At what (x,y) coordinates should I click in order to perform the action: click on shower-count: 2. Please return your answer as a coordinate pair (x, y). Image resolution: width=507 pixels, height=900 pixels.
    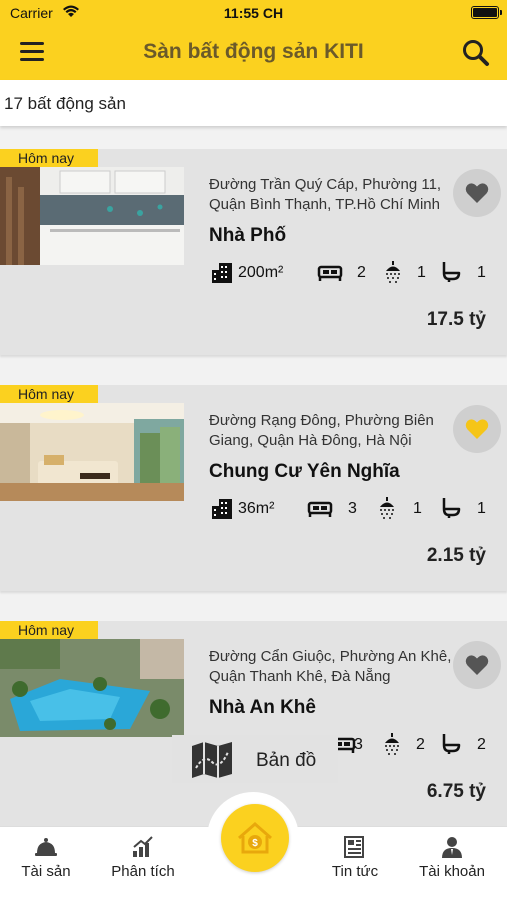
    Looking at the image, I should click on (420, 744).